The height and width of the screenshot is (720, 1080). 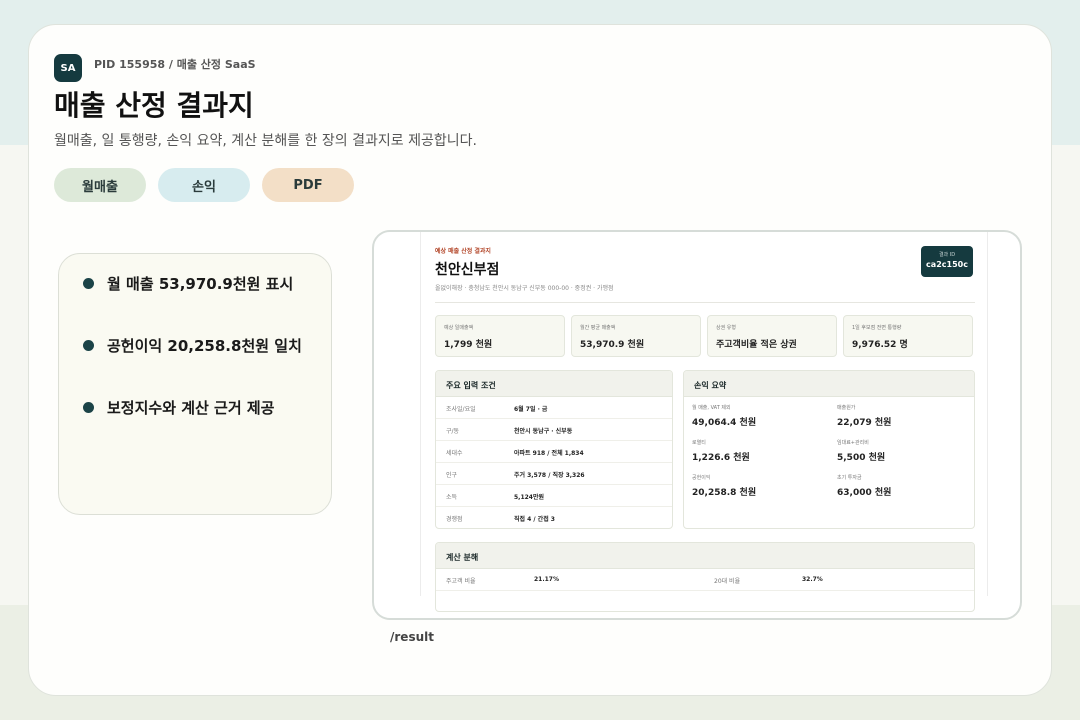 I want to click on pl-value: 49,064.4 천원, so click(x=724, y=423).